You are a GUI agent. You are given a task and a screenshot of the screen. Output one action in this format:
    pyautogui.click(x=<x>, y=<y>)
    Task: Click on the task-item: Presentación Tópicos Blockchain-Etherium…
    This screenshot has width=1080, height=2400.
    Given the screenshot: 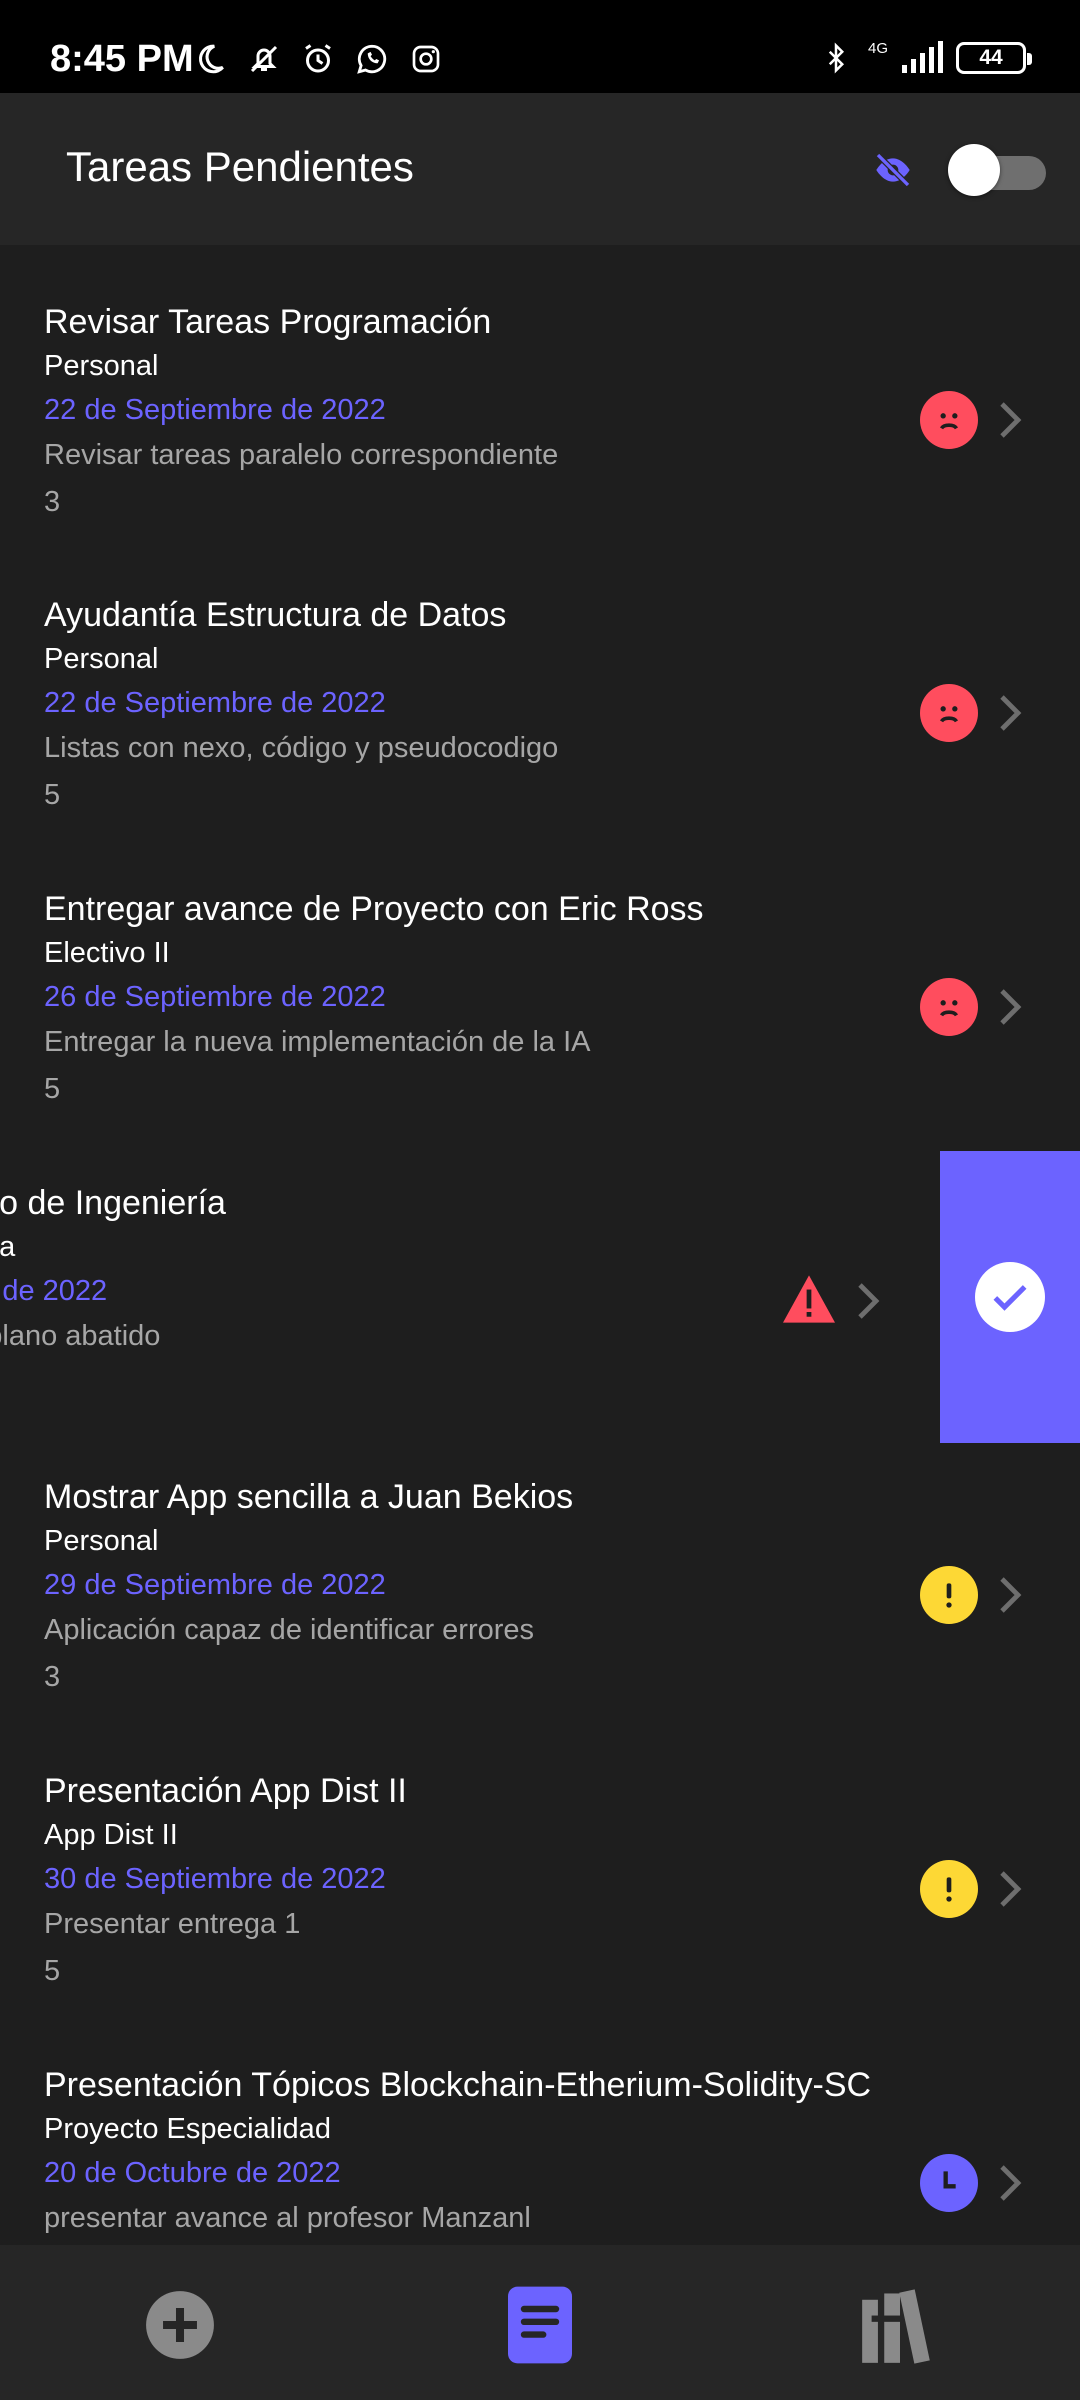 What is the action you would take?
    pyautogui.click(x=540, y=2126)
    